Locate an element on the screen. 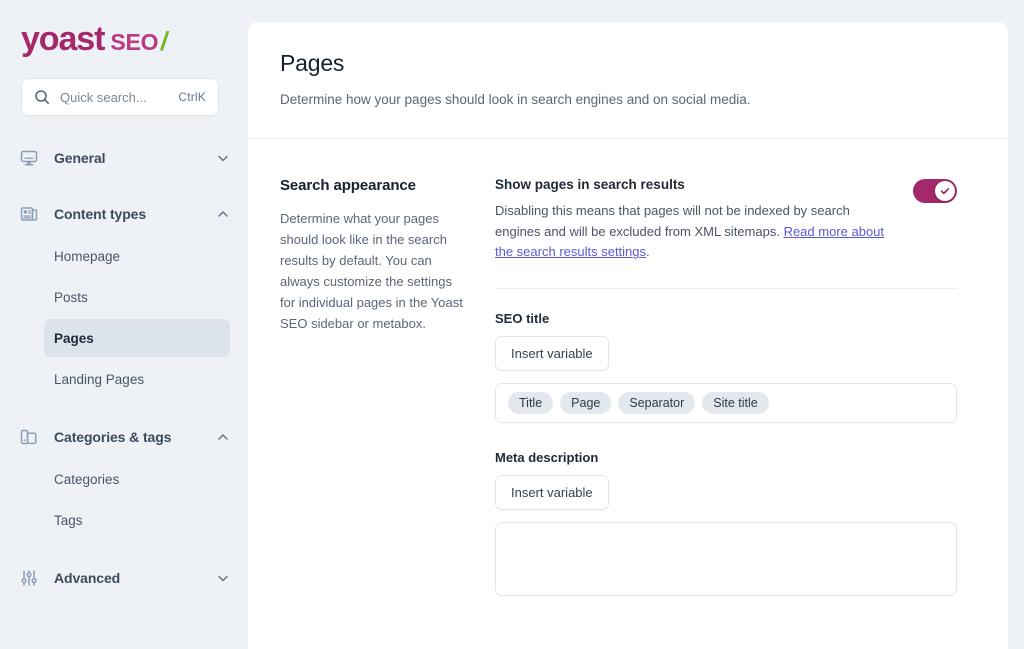 Image resolution: width=1024 pixels, height=649 pixels. section-title-search-appearance: Search appearance is located at coordinates (348, 185).